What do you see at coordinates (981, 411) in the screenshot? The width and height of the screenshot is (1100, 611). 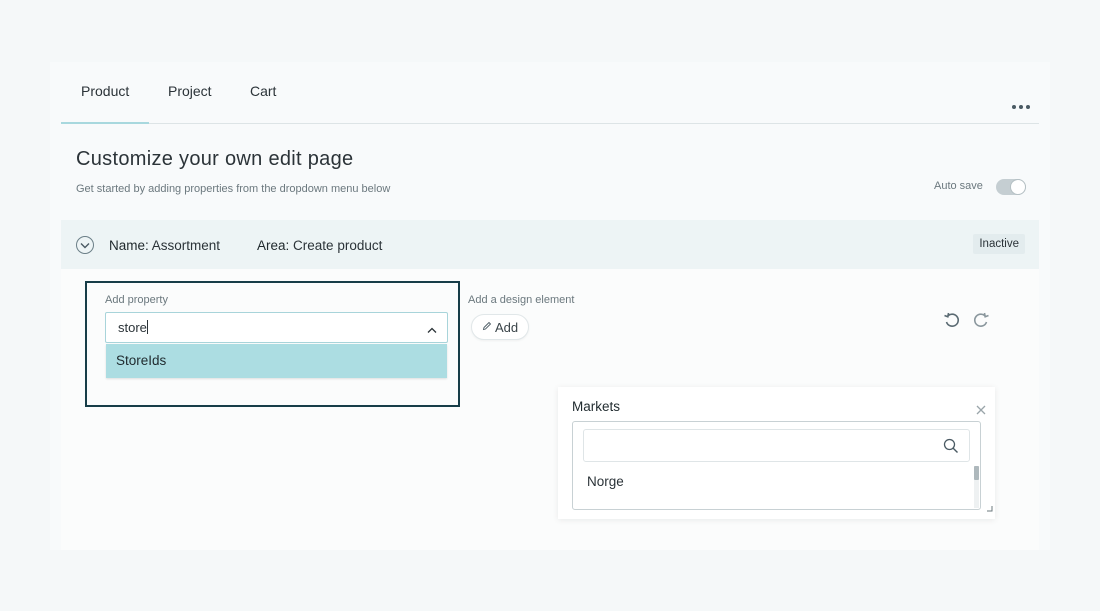 I see `close-icon` at bounding box center [981, 411].